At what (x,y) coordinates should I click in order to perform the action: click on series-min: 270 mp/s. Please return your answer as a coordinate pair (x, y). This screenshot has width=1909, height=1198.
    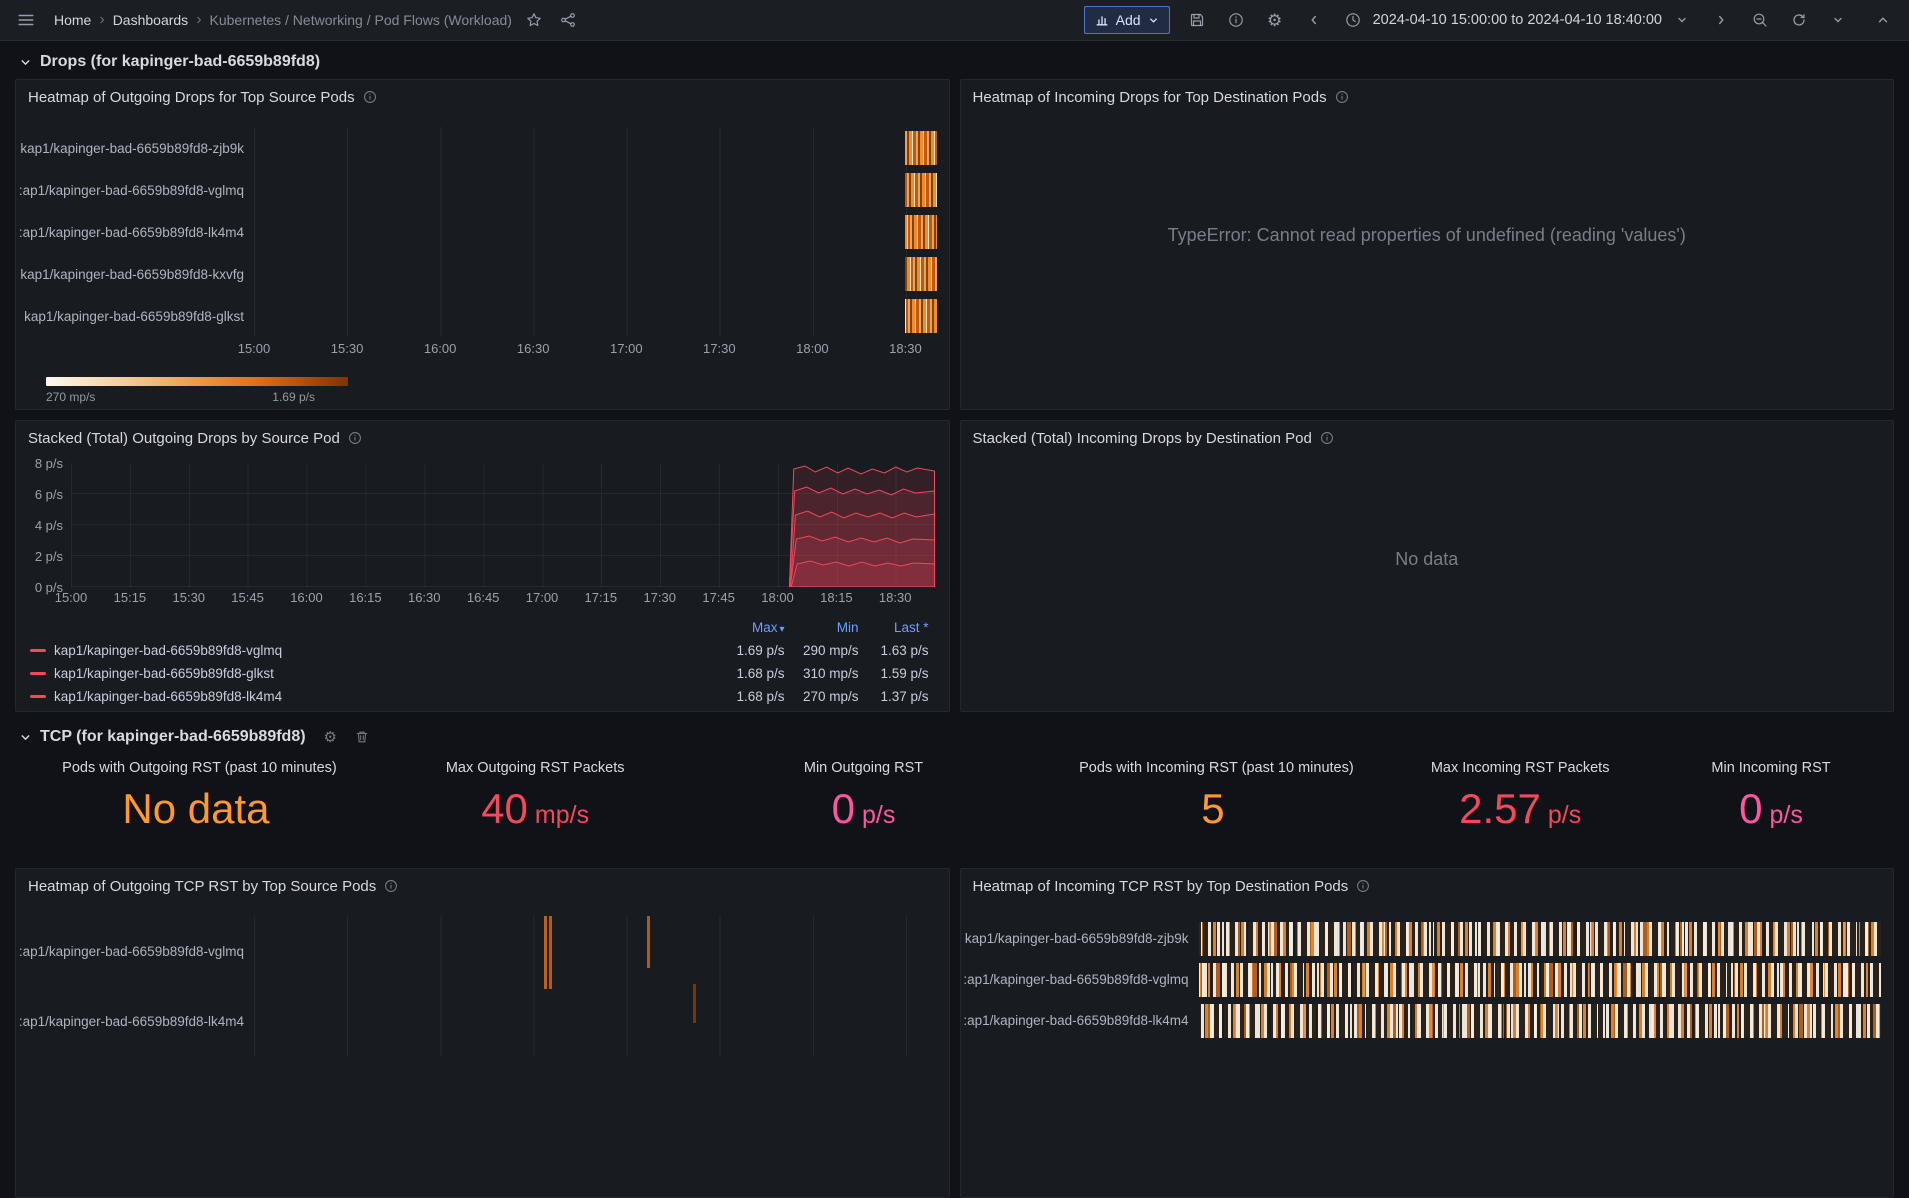
    Looking at the image, I should click on (830, 696).